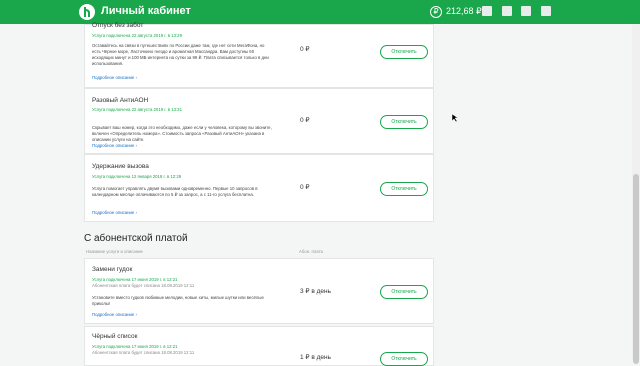 The width and height of the screenshot is (640, 366). What do you see at coordinates (311, 251) in the screenshot?
I see `column-header-fee: Абон. плата` at bounding box center [311, 251].